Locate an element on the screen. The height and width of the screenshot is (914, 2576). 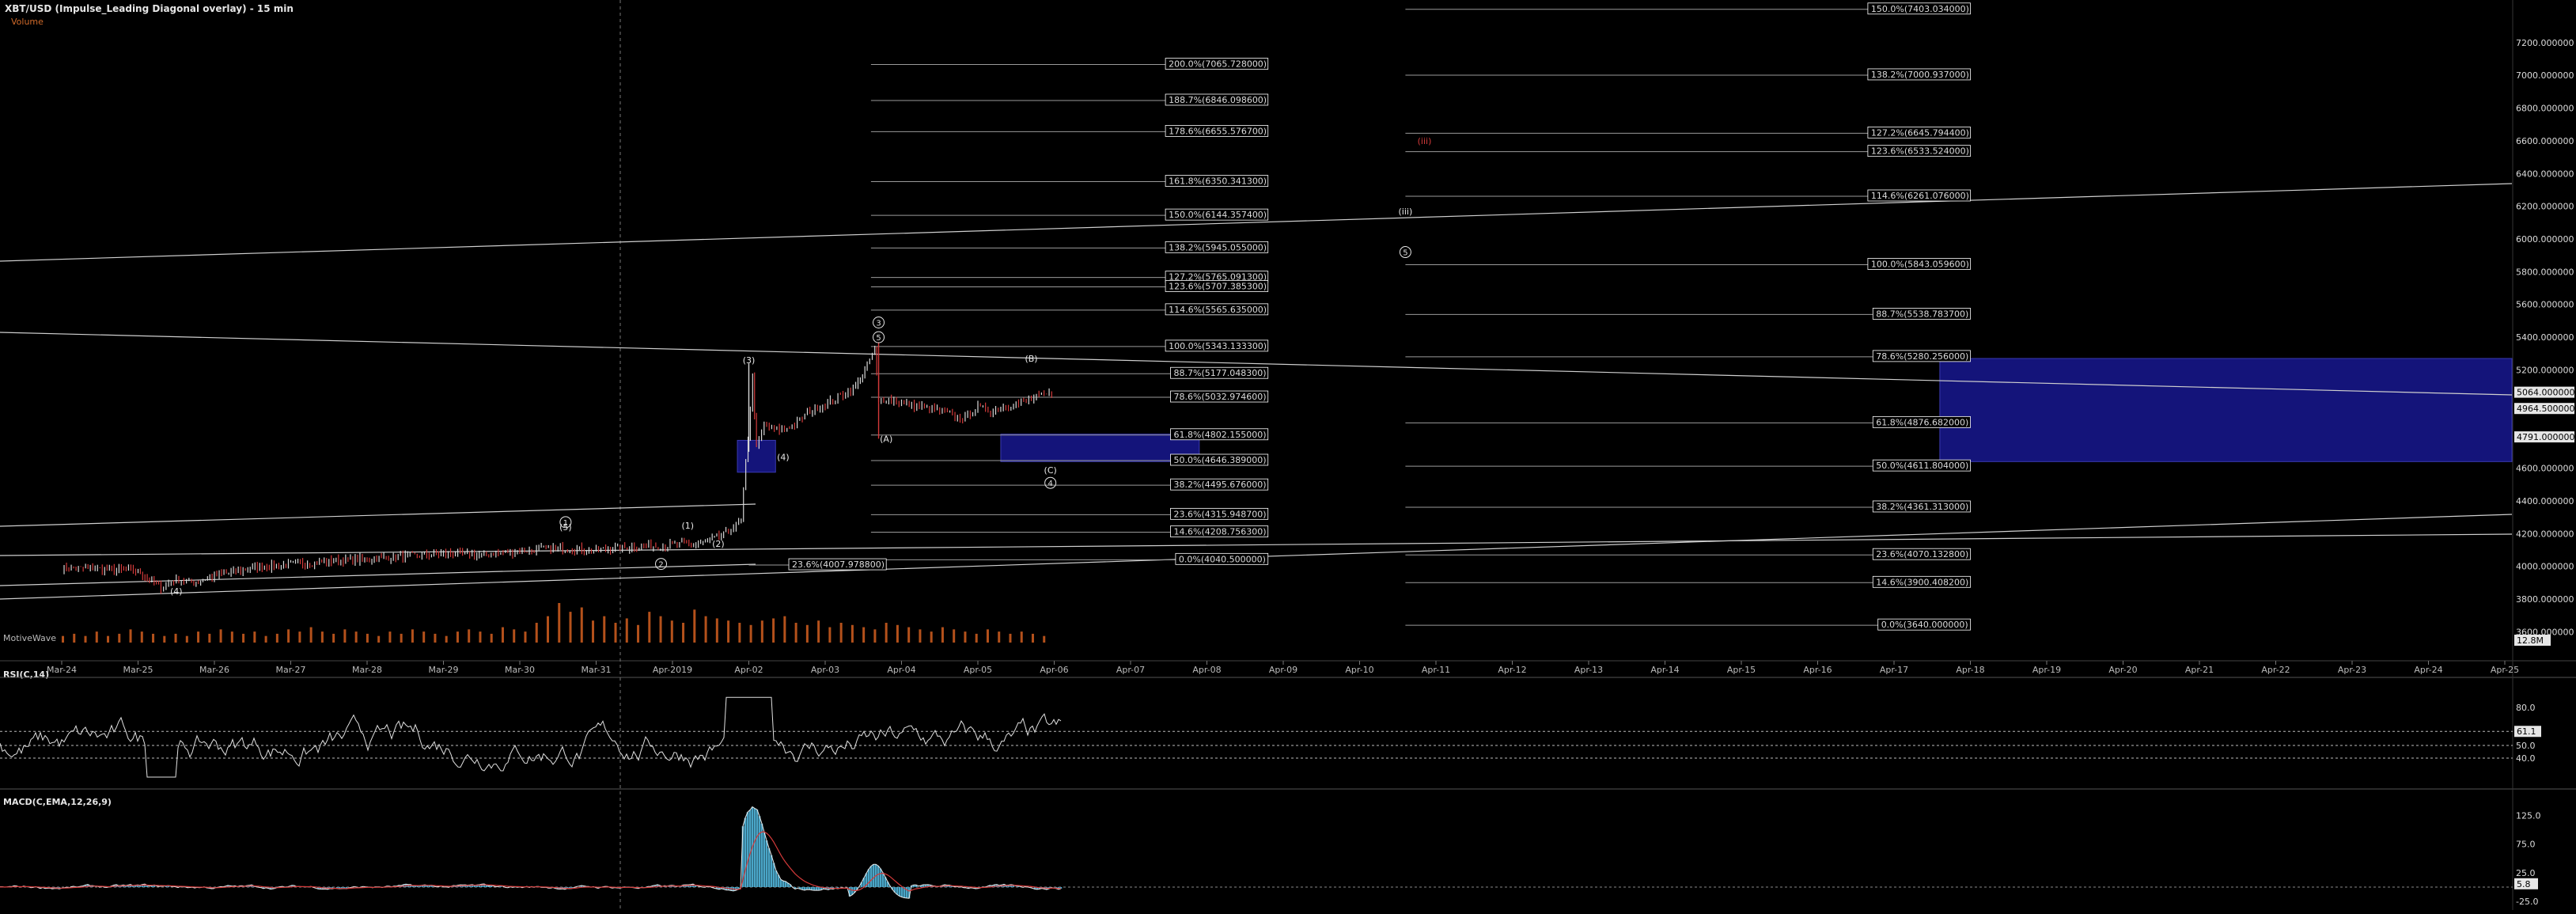
x-axis-tick: Mar-26 is located at coordinates (214, 670).